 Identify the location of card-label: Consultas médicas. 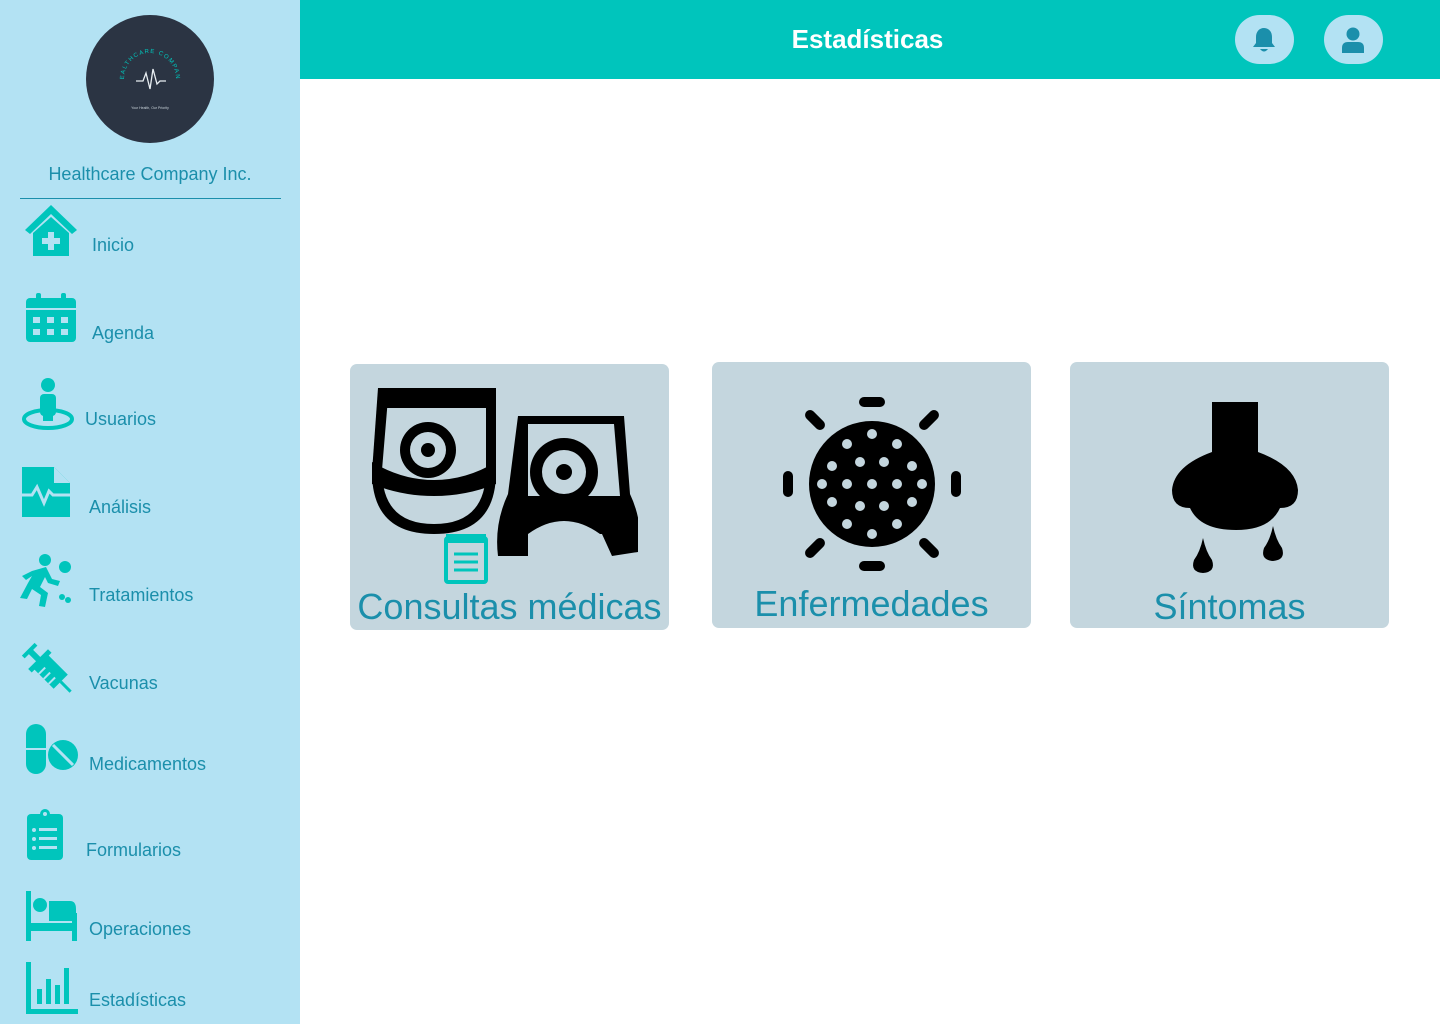
(509, 606).